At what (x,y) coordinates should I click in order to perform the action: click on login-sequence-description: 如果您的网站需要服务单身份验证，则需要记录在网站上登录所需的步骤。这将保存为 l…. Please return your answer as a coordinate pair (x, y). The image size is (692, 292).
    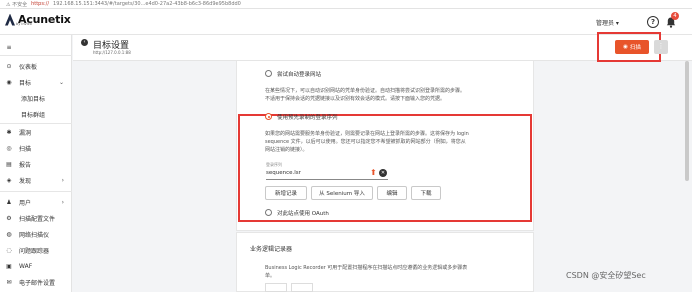
    Looking at the image, I should click on (367, 134).